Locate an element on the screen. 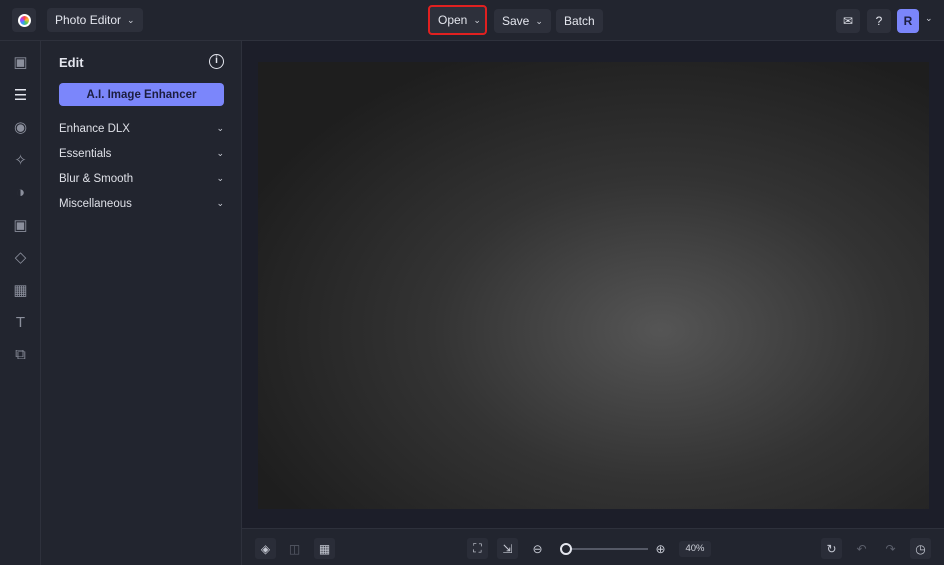 The height and width of the screenshot is (565, 944). texture-icon: ▦ is located at coordinates (20, 290).